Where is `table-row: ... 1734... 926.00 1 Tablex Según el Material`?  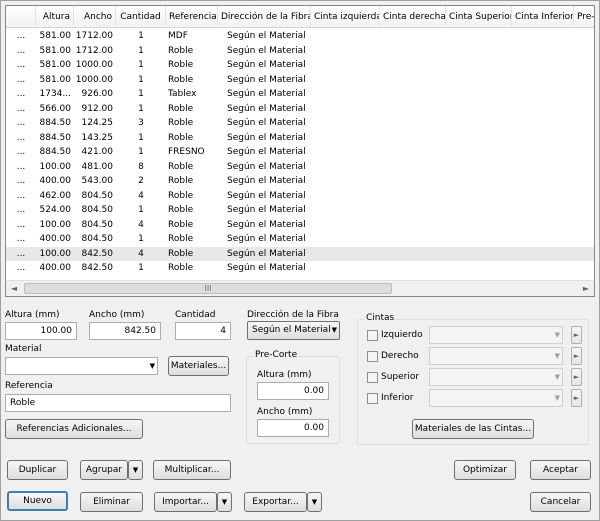
table-row: ... 1734... 926.00 1 Tablex Según el Material is located at coordinates (300, 94).